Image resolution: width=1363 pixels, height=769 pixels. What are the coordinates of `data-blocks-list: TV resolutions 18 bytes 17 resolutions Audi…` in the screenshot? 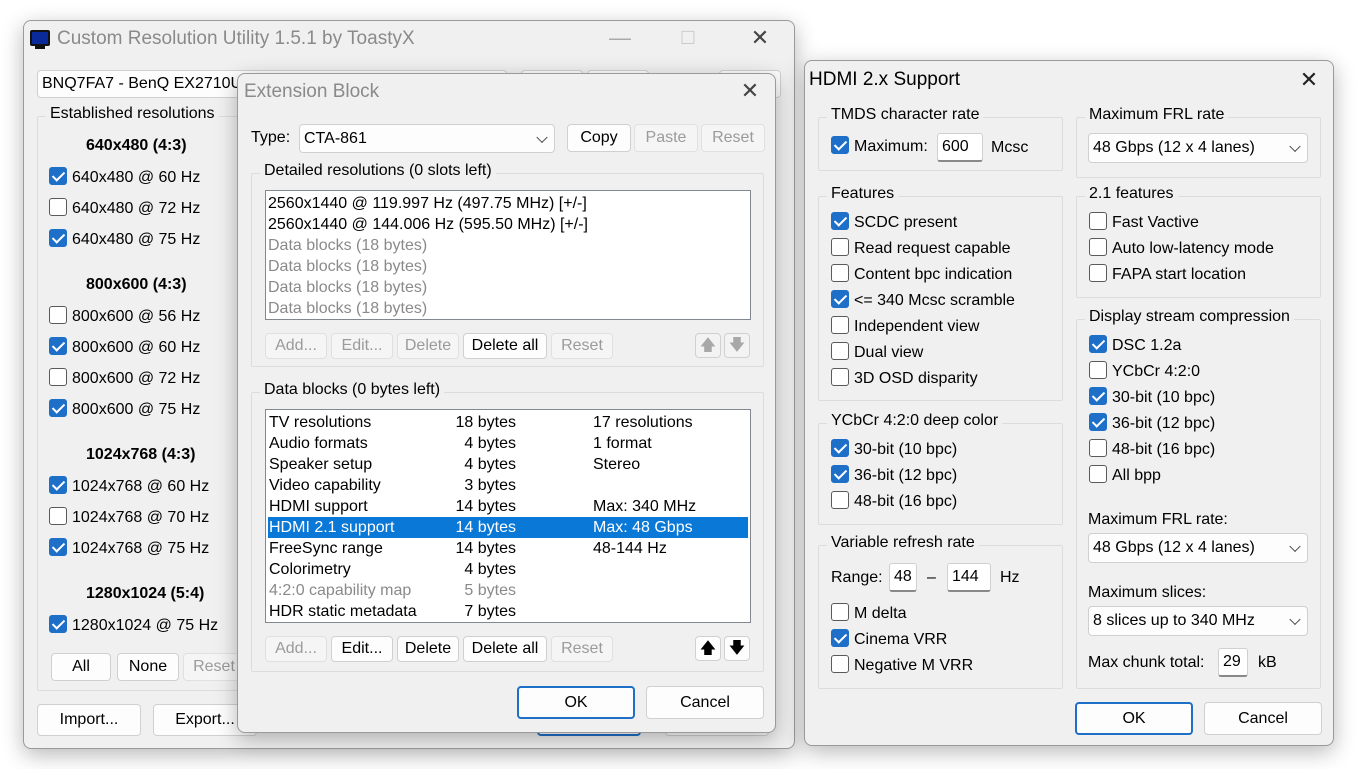 It's located at (508, 516).